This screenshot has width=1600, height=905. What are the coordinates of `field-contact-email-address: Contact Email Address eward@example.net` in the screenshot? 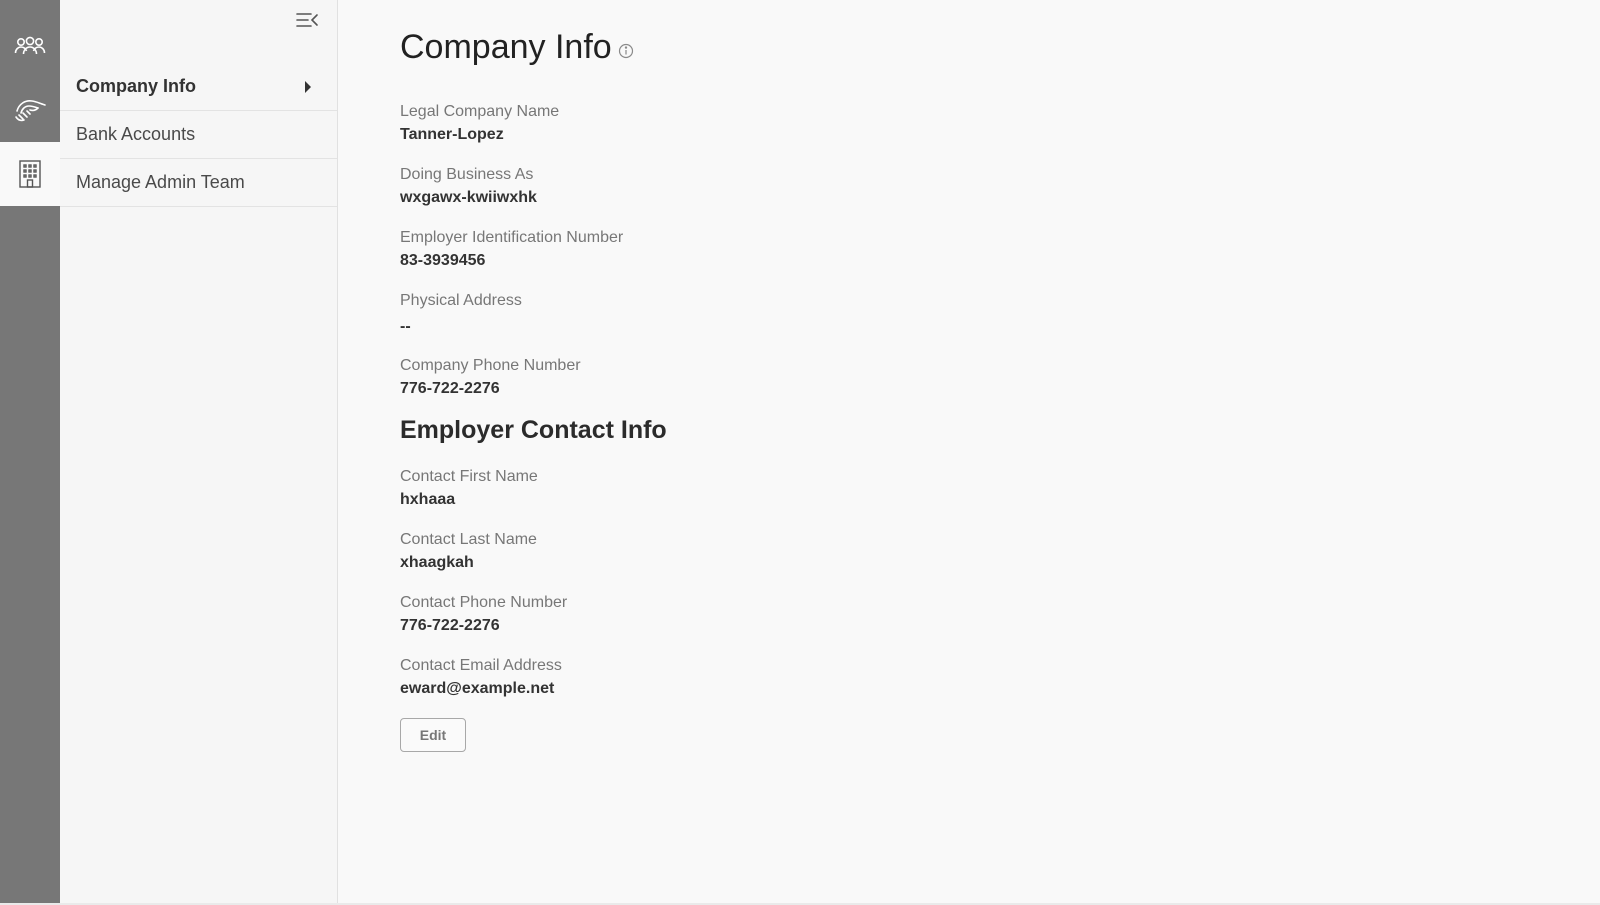 It's located at (481, 678).